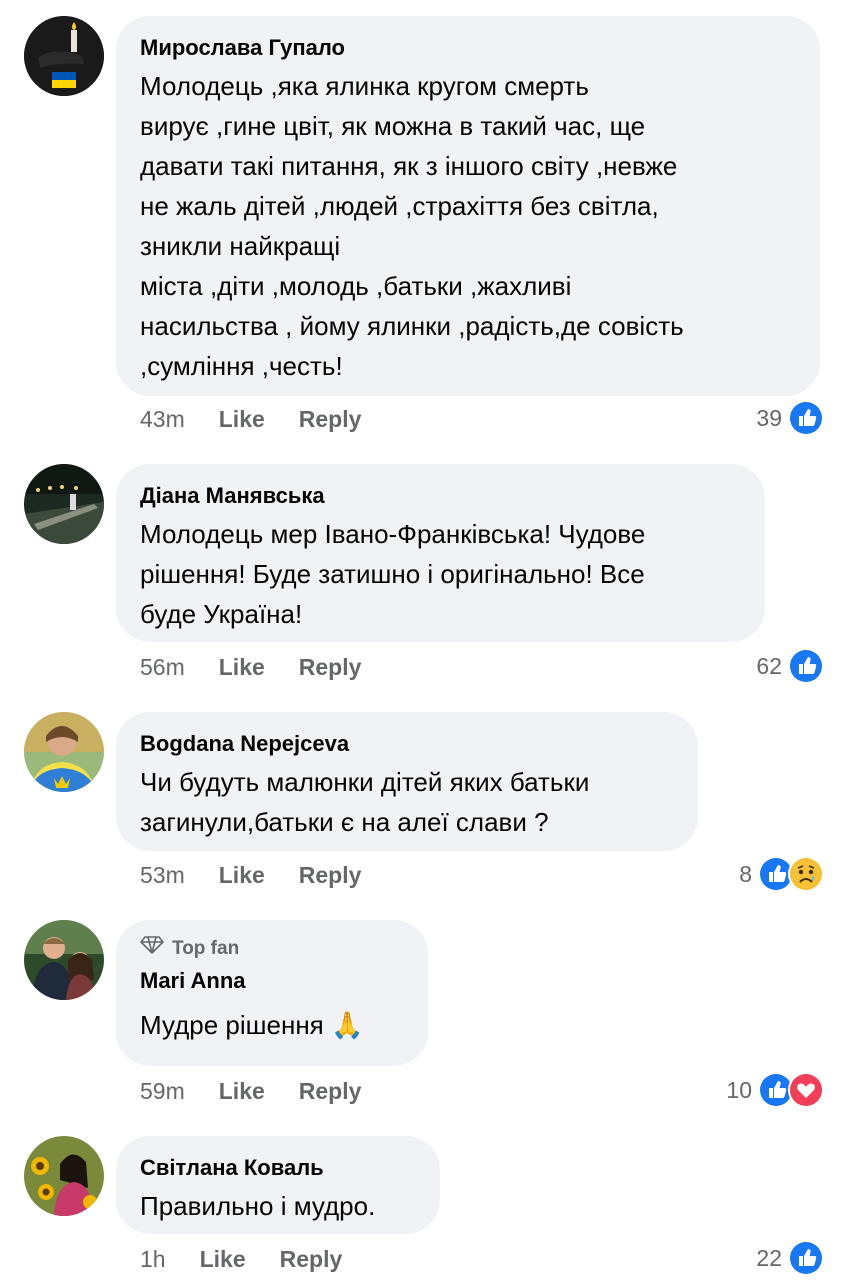  Describe the element at coordinates (162, 1091) in the screenshot. I see `comment-time: 59m` at that location.